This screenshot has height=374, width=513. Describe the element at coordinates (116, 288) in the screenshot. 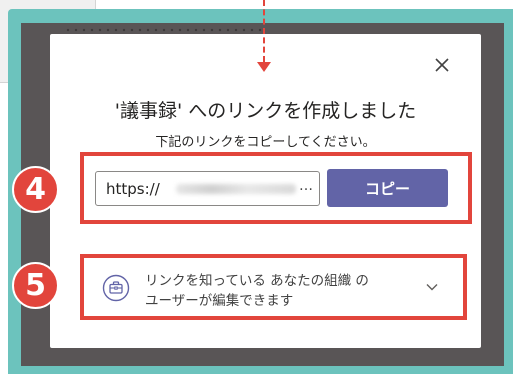

I see `briefcase-icon` at that location.